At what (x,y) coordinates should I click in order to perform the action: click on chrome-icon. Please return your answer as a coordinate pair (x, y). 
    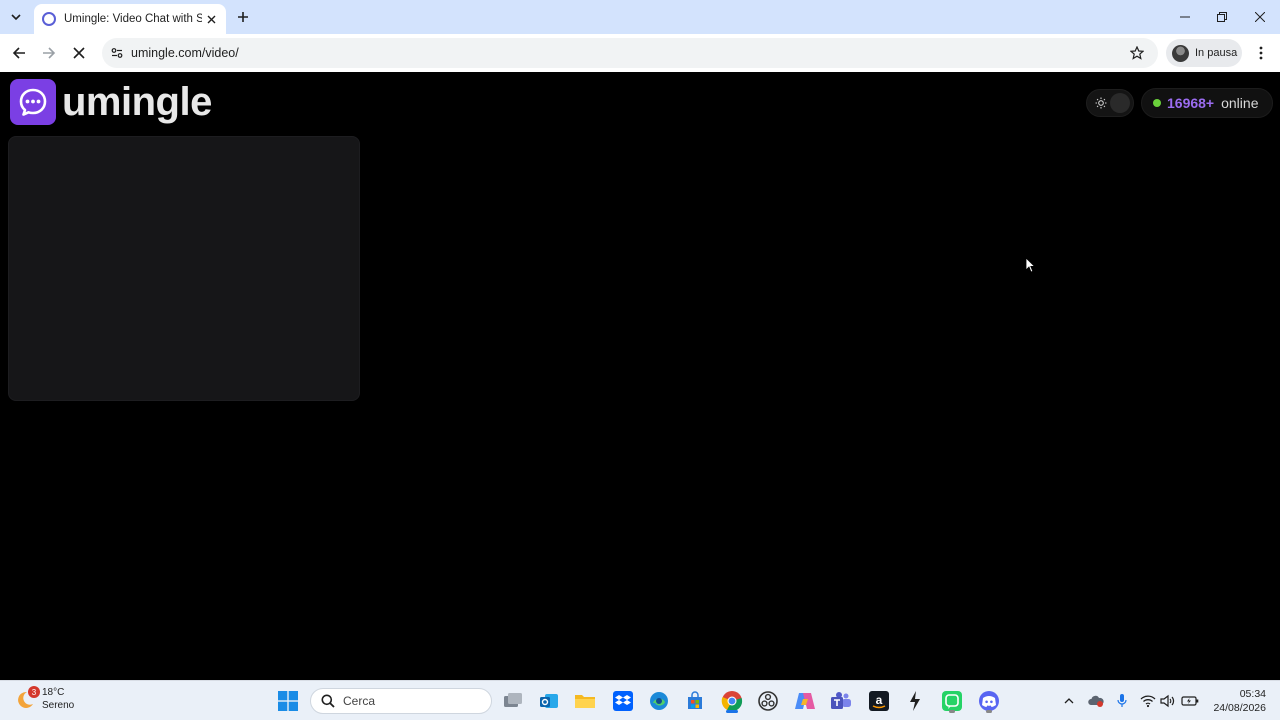
    Looking at the image, I should click on (732, 701).